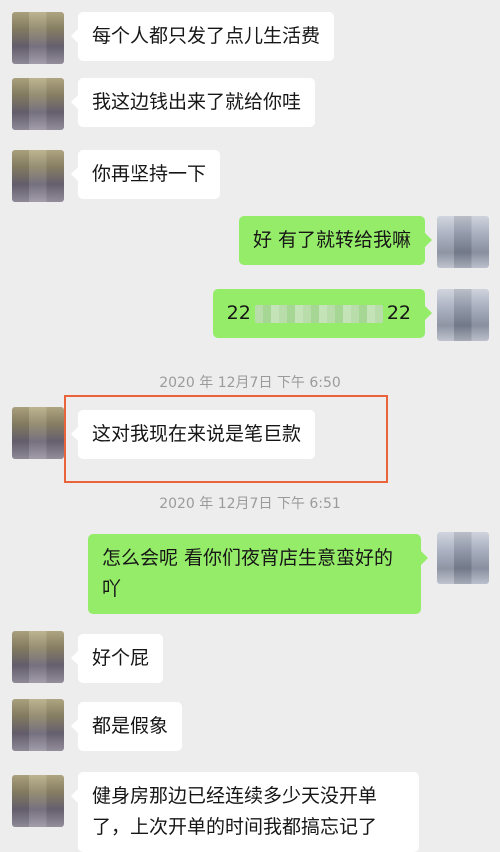  Describe the element at coordinates (318, 313) in the screenshot. I see `redacted-amount` at that location.